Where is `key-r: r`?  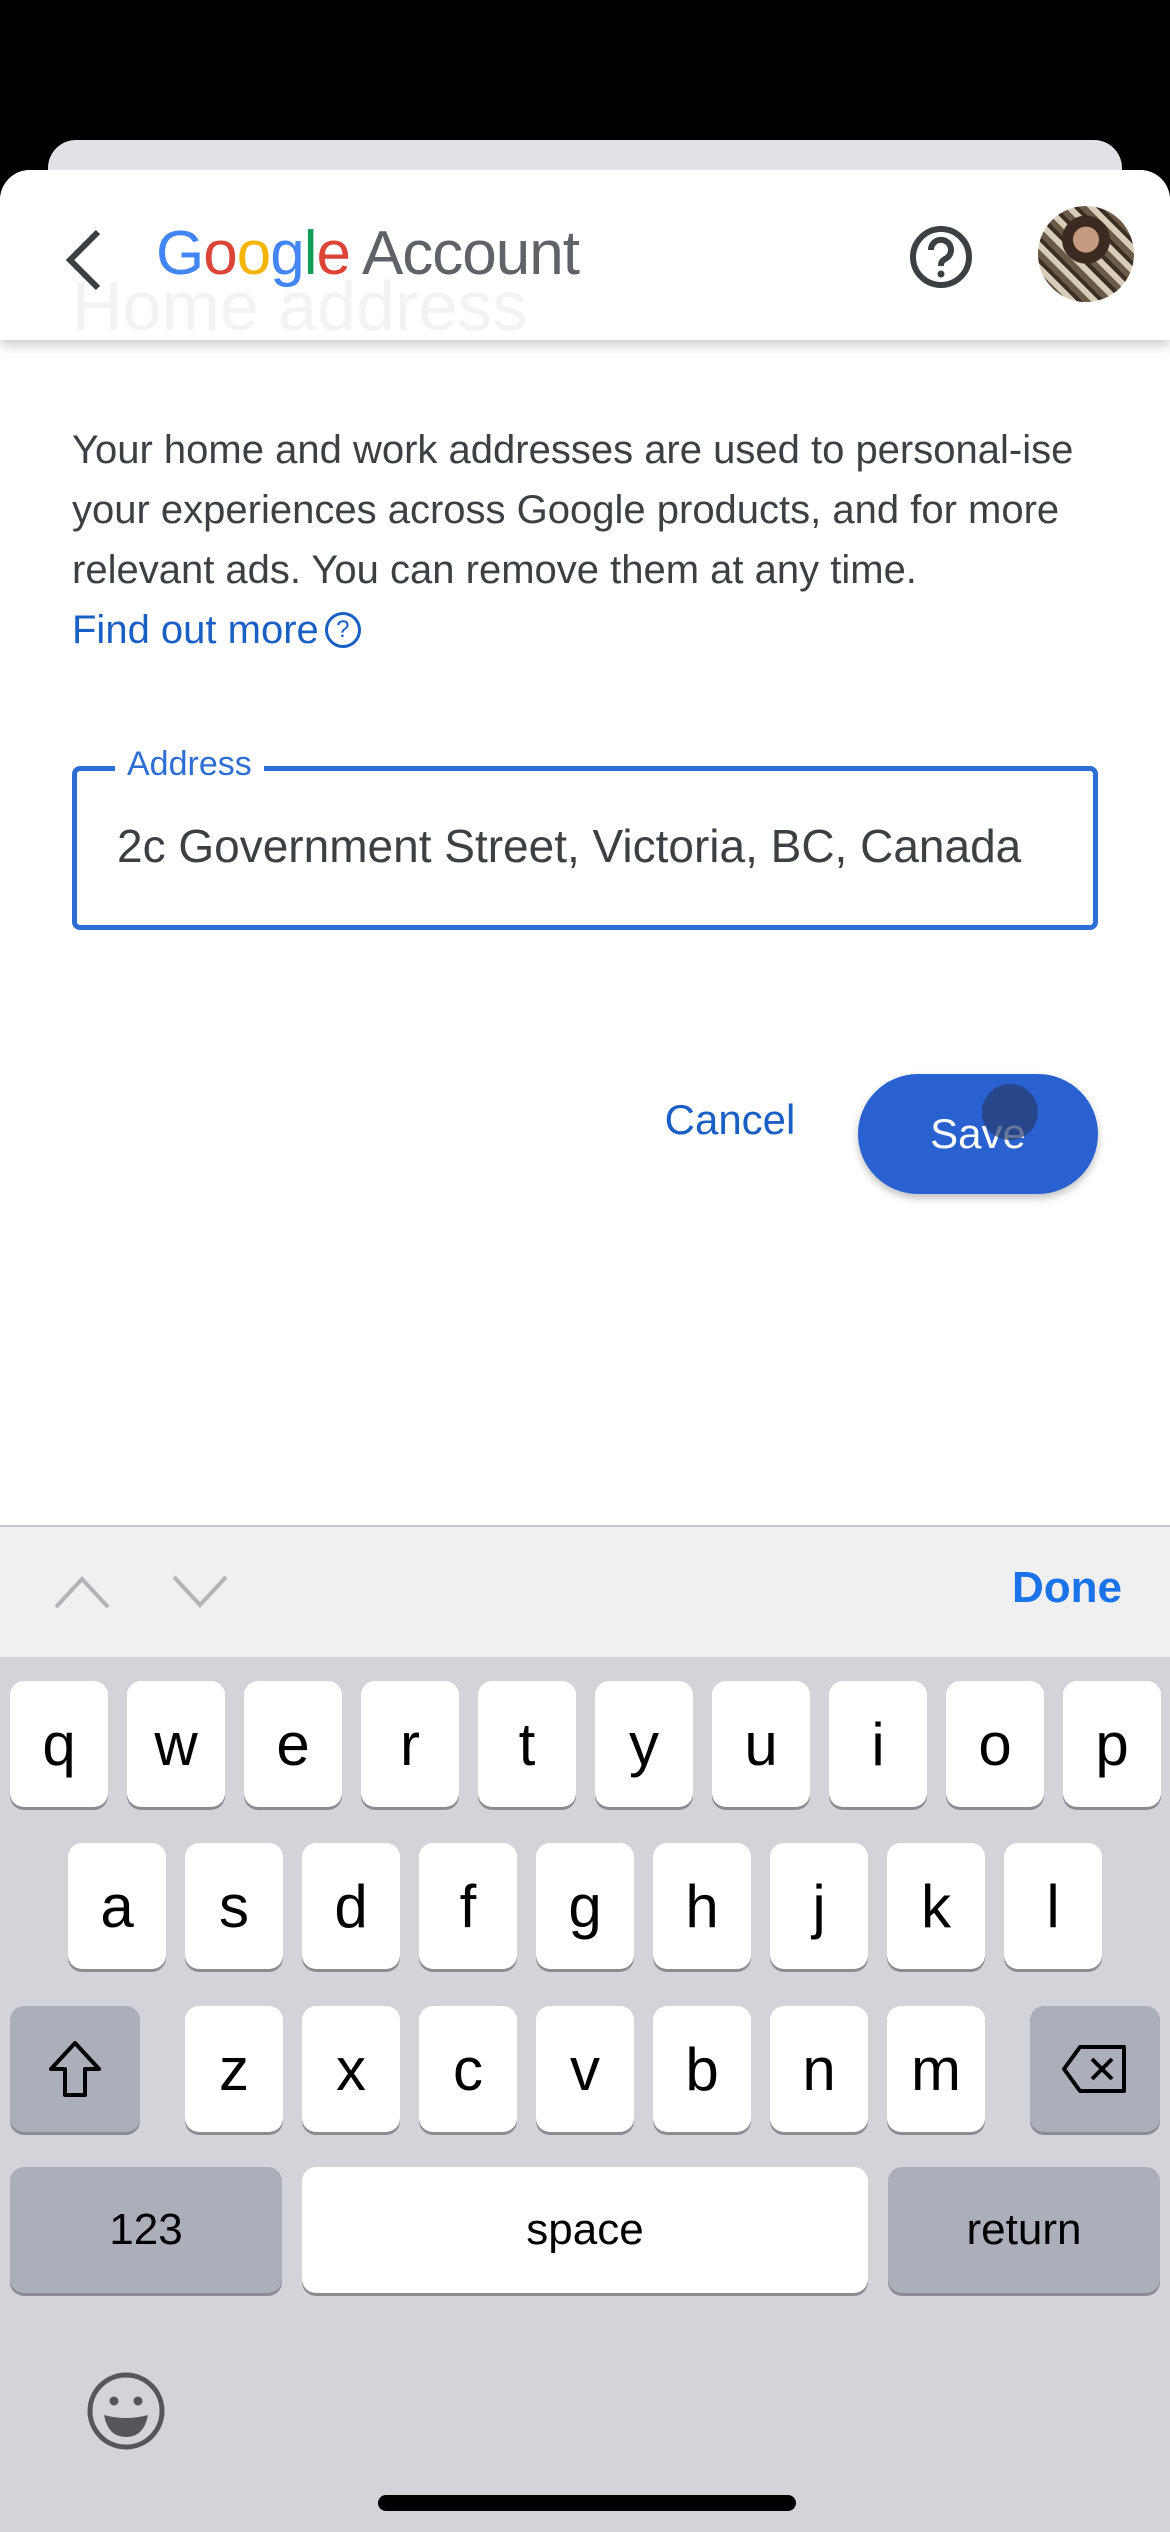 key-r: r is located at coordinates (410, 1744).